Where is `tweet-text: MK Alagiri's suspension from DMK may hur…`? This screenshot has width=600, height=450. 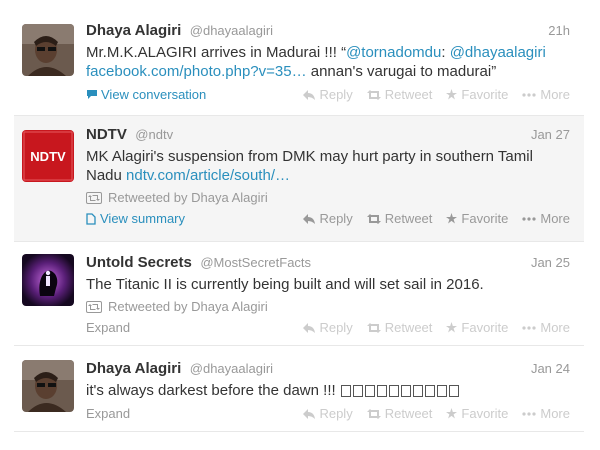 tweet-text: MK Alagiri's suspension from DMK may hur… is located at coordinates (328, 166).